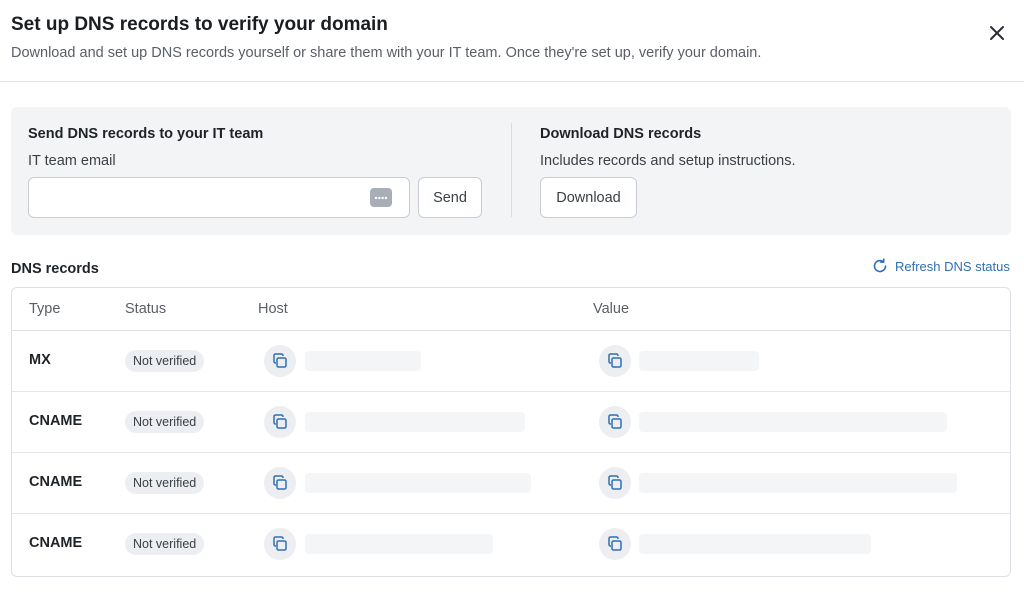  Describe the element at coordinates (621, 134) in the screenshot. I see `download-section-title: Download DNS records` at that location.